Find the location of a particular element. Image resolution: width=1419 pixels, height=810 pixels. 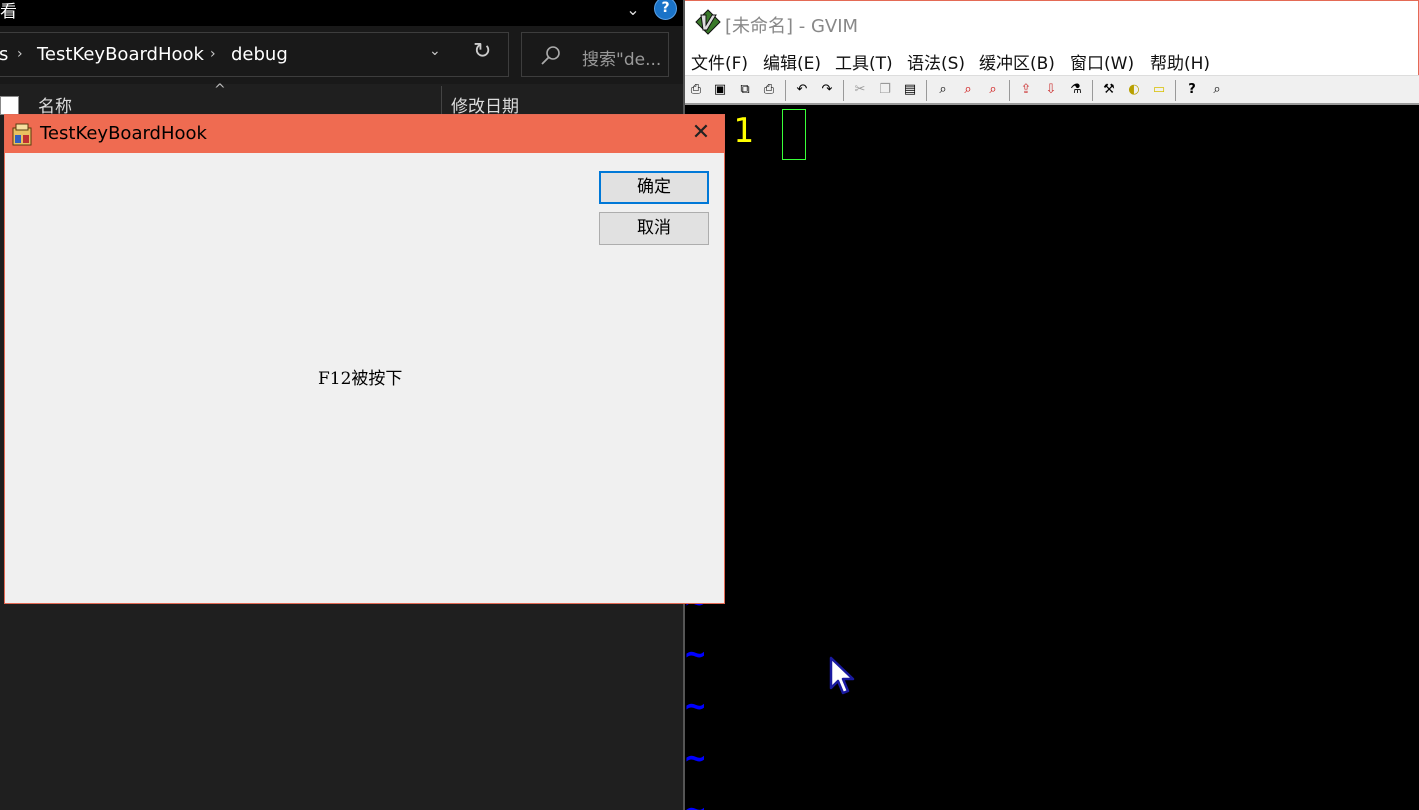

vim-logo-icon is located at coordinates (708, 22).